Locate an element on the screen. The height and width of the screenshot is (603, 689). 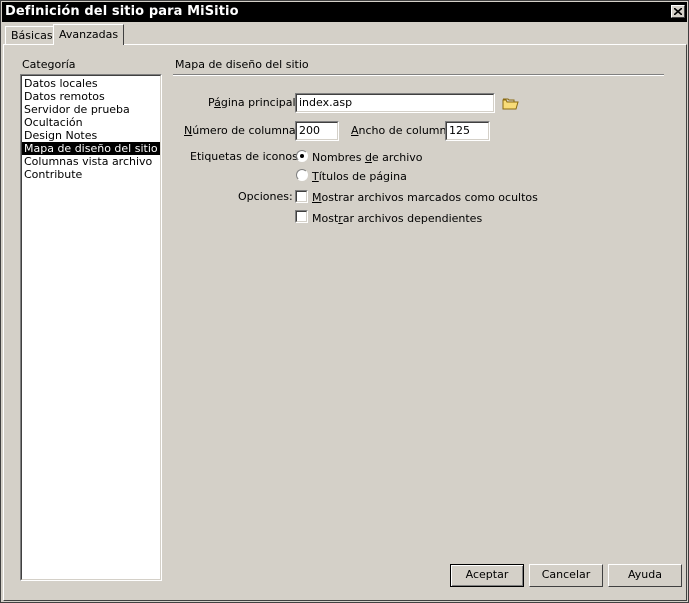
category-list-item: Design Notes is located at coordinates (91, 135).